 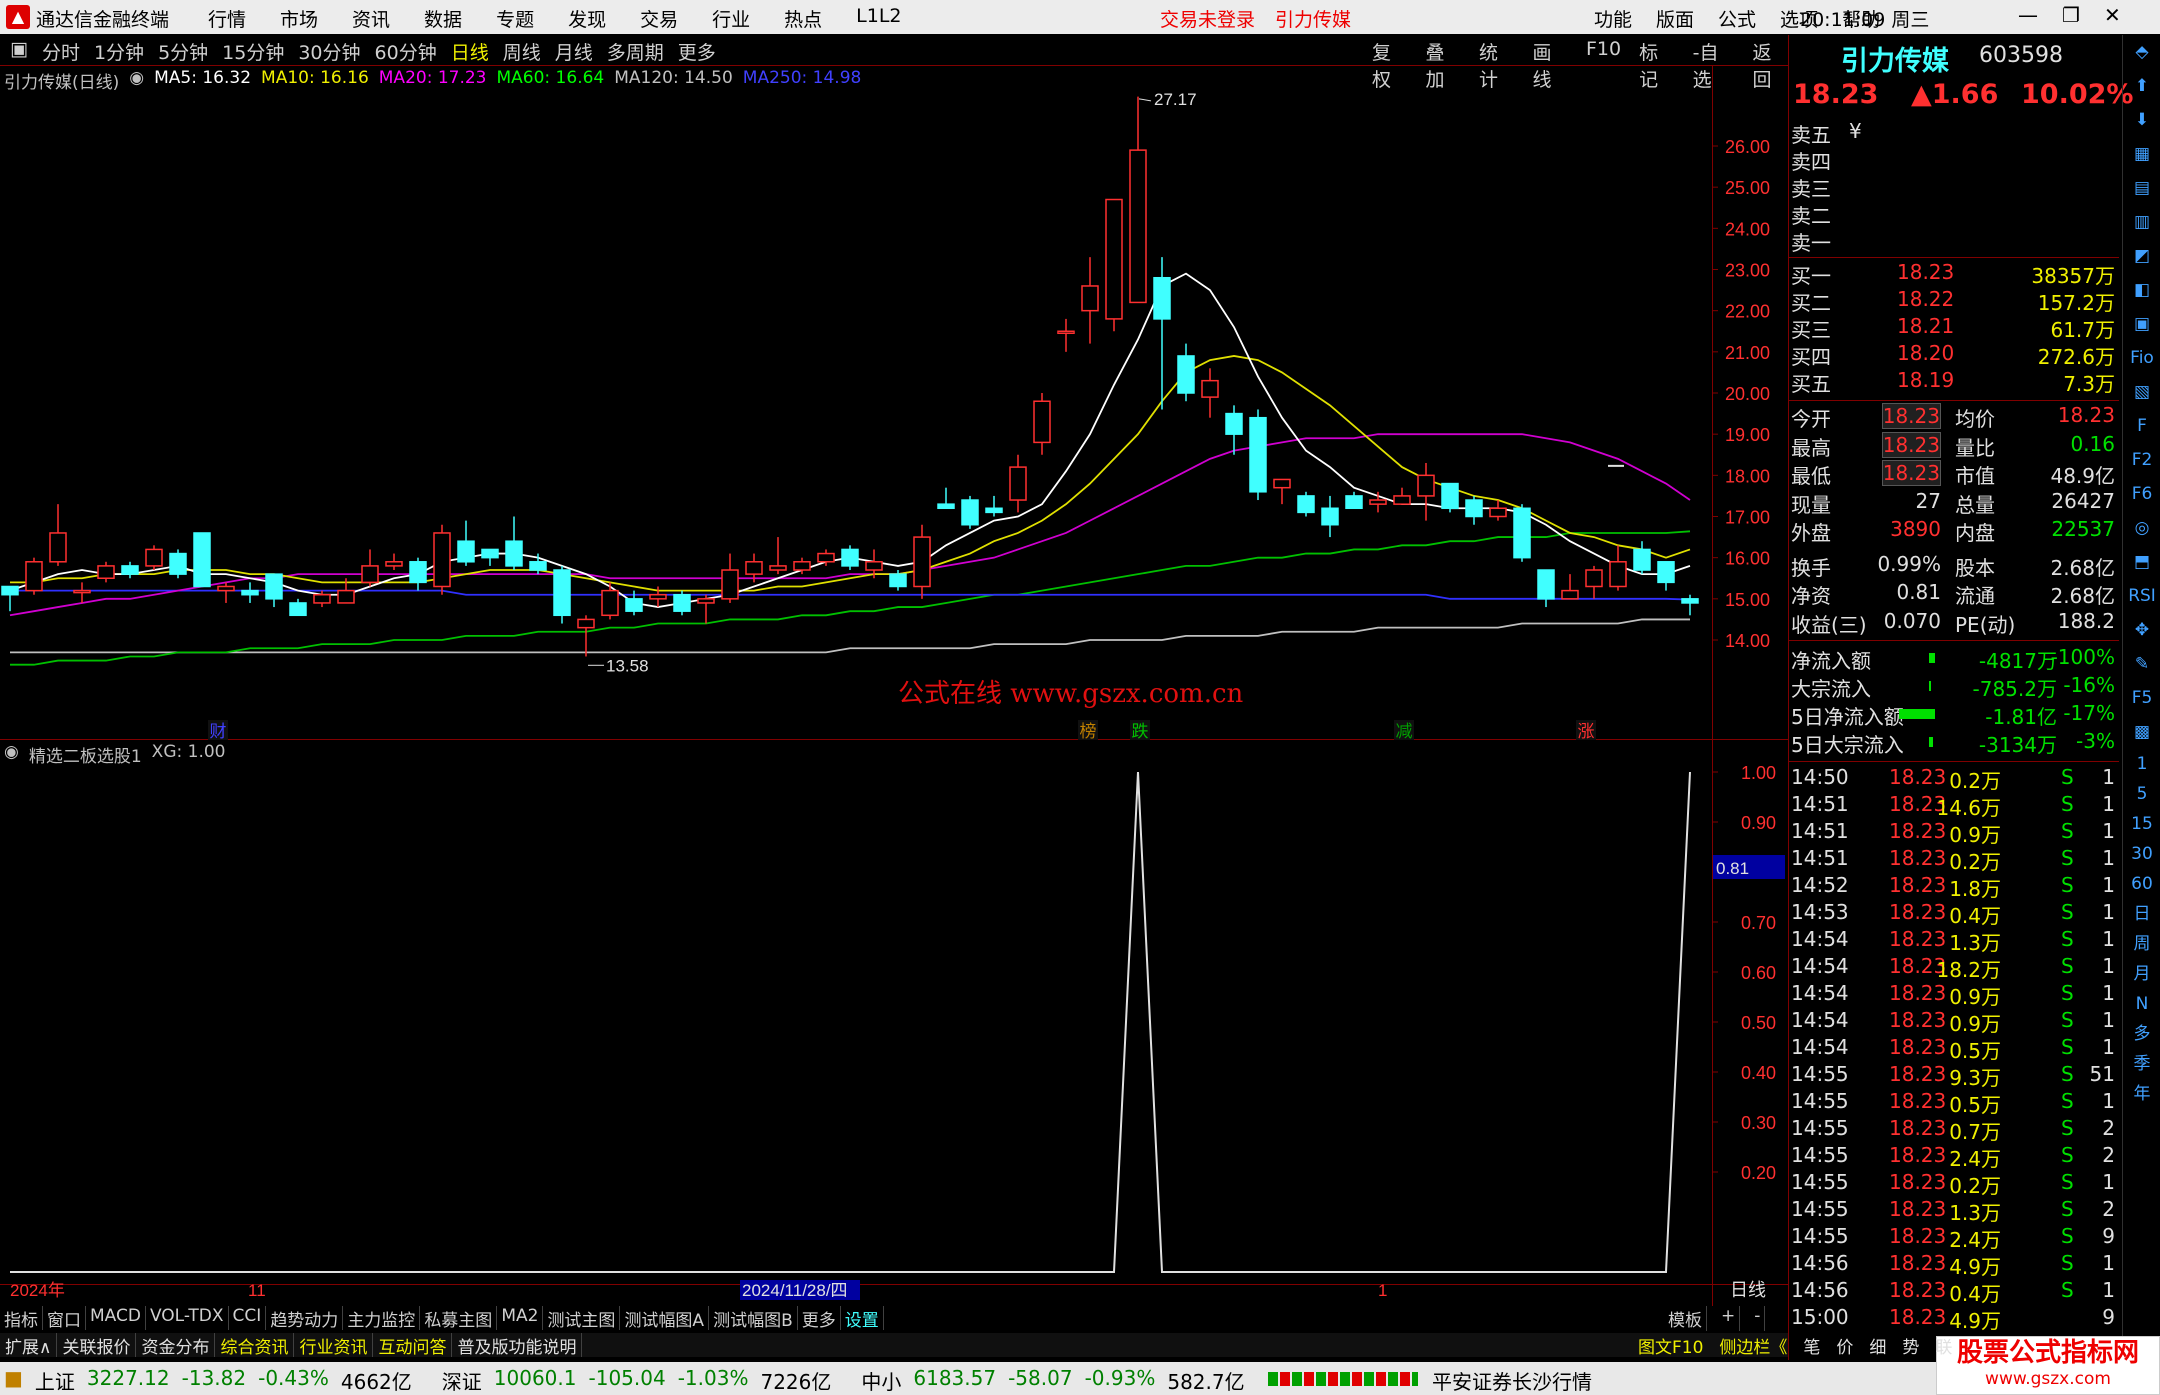 I want to click on index-quote: ■ 上证 3227.12 -13.82 -0.43% 4662亿, so click(x=208, y=1380).